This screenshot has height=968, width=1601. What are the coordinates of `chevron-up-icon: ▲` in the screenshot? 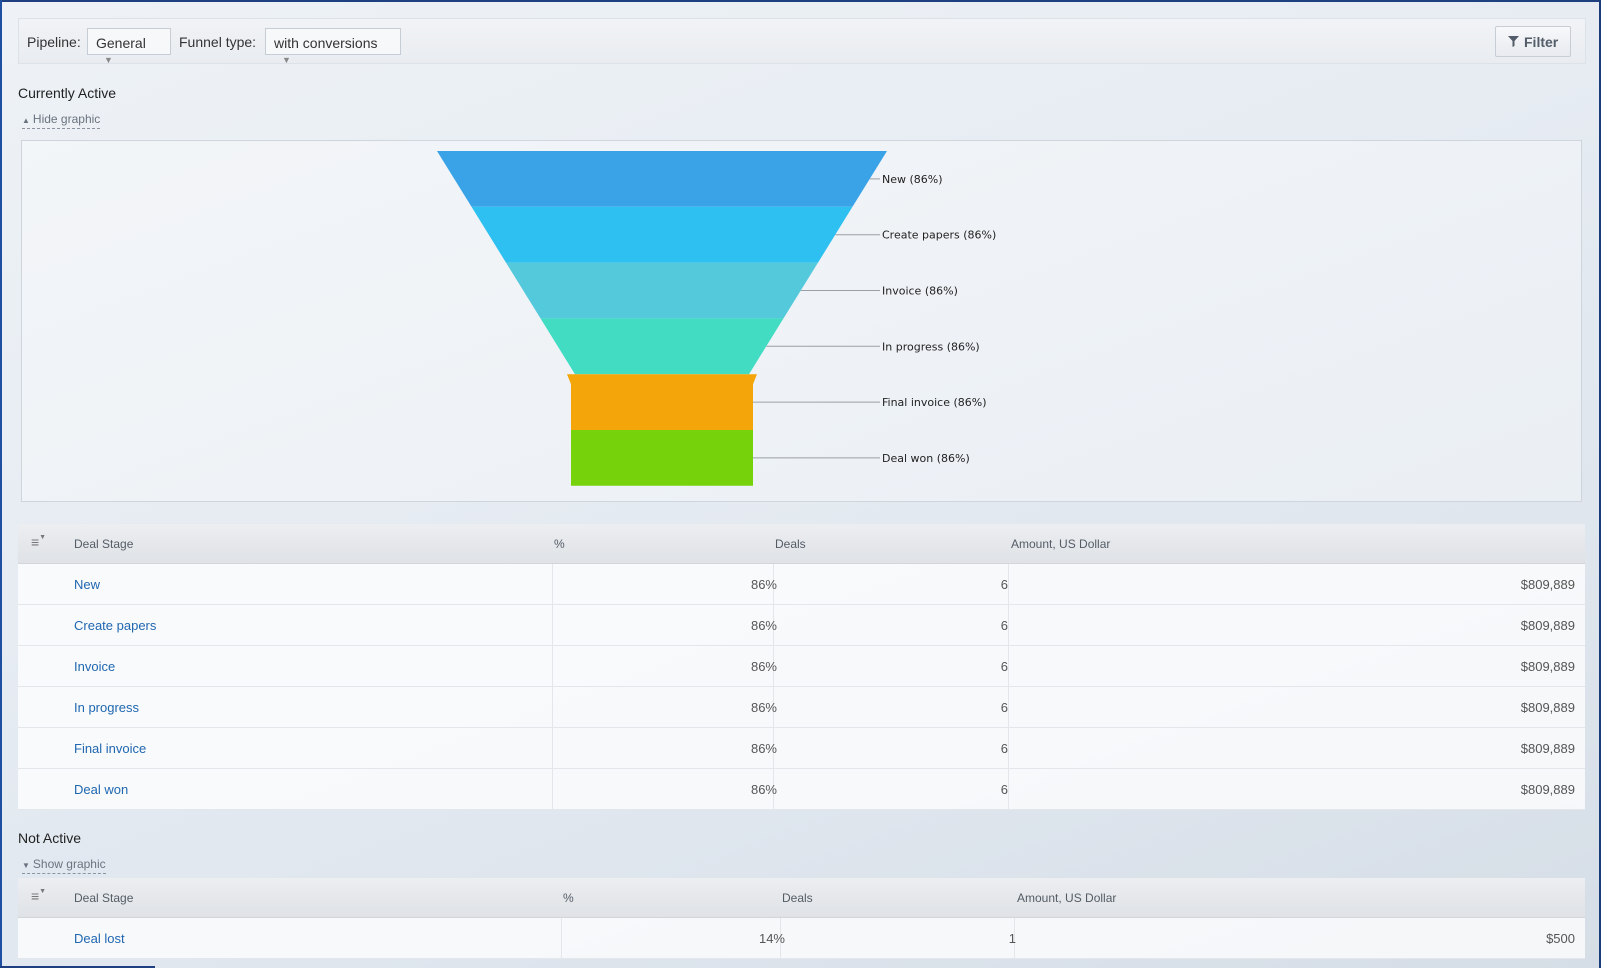 It's located at (26, 120).